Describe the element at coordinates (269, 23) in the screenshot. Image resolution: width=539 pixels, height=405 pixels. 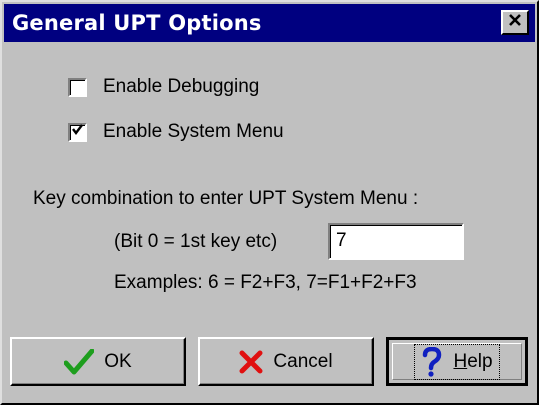
I see `title-bar: General UPT Options` at that location.